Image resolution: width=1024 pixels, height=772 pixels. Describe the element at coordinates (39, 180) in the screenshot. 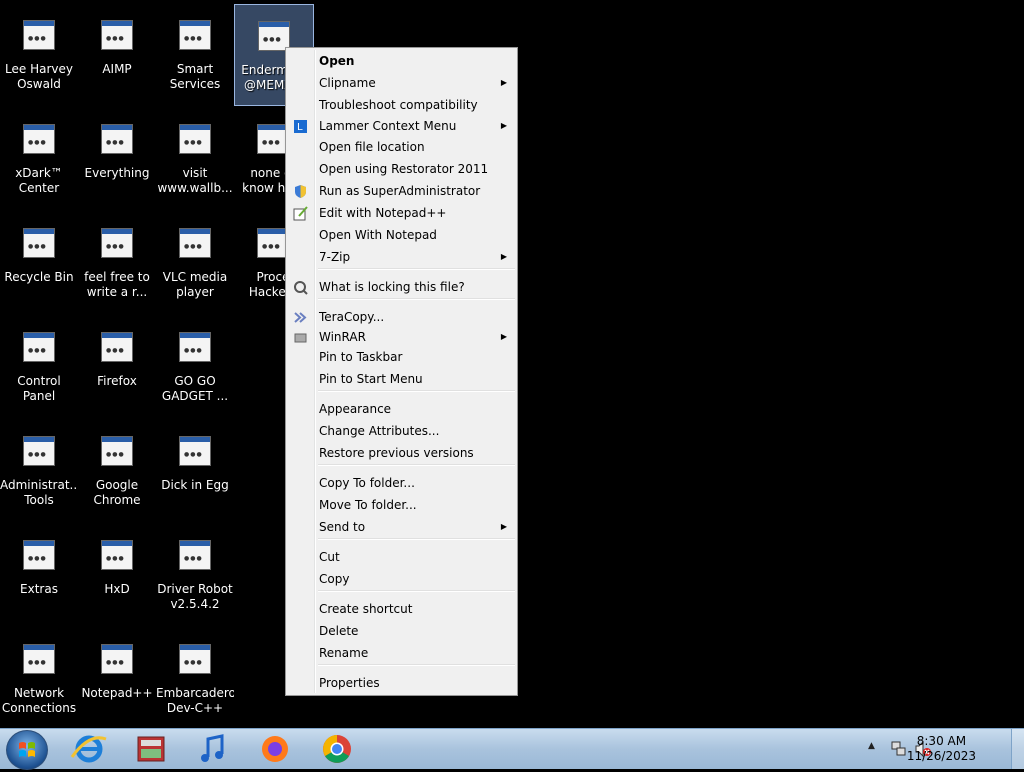

I see `desktop-icon-label: xDark™ Center` at that location.